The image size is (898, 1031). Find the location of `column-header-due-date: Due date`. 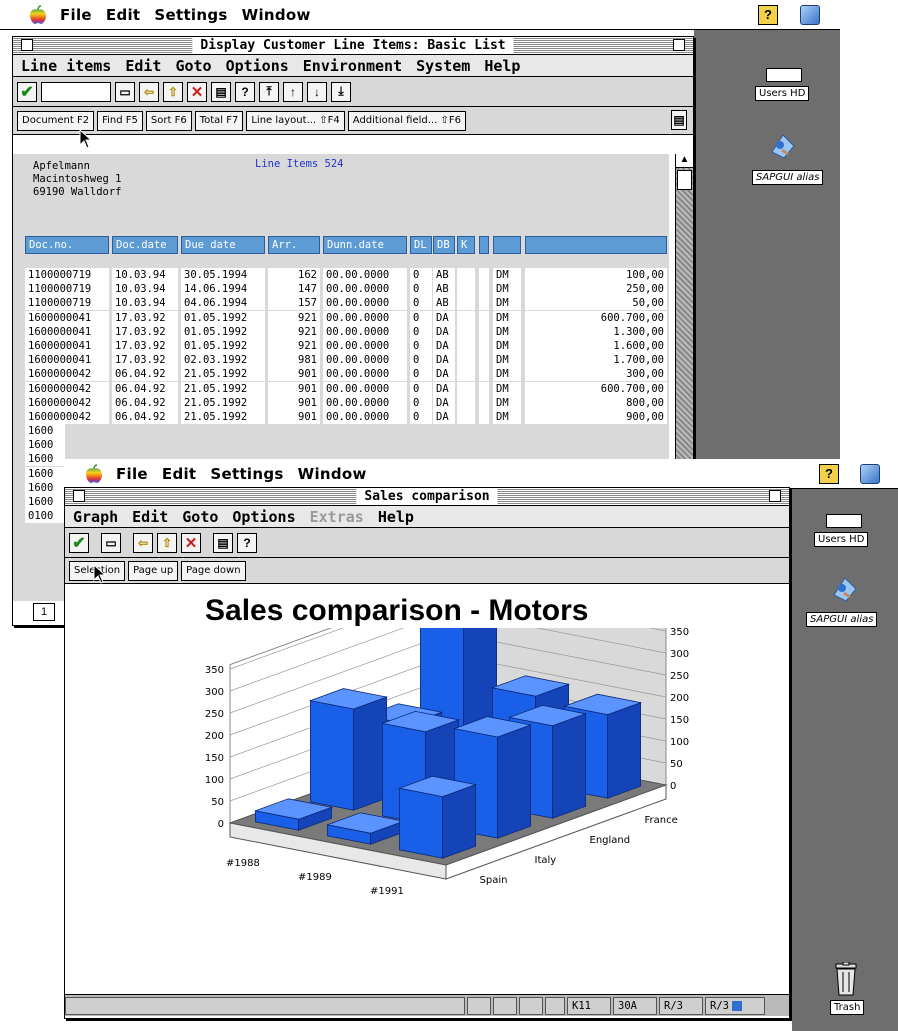

column-header-due-date: Due date is located at coordinates (223, 245).